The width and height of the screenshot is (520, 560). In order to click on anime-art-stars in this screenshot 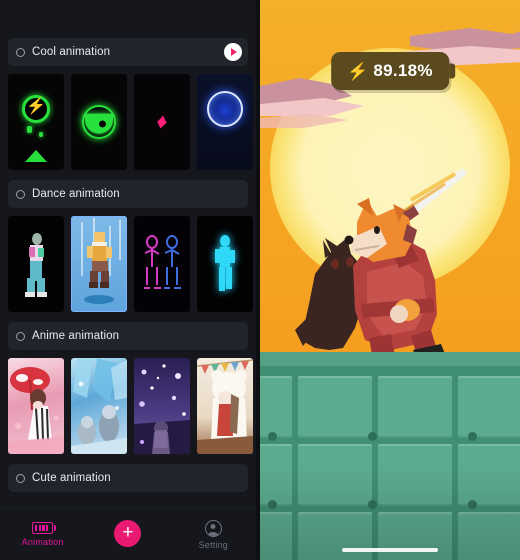, I will do `click(162, 409)`.